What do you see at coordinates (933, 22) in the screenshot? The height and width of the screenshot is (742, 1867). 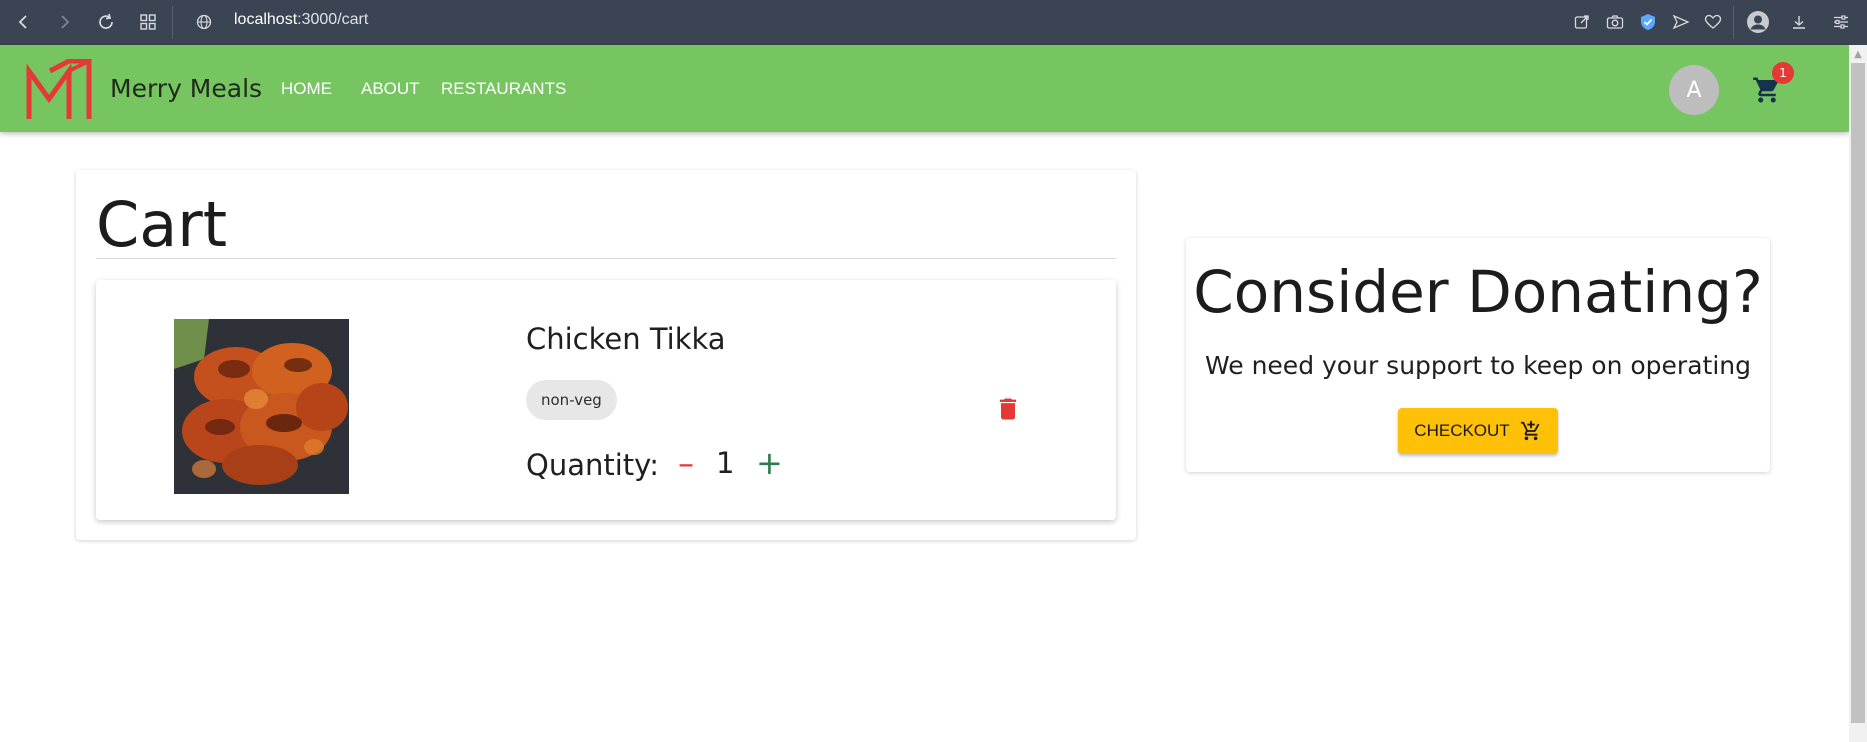 I see `browser-toolbar: localhost:3000/cart` at bounding box center [933, 22].